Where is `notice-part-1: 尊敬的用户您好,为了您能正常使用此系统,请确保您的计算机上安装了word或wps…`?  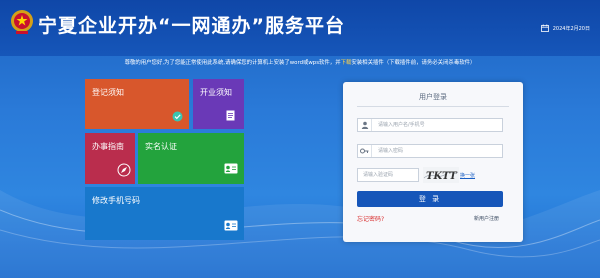 notice-part-1: 尊敬的用户您好,为了您能正常使用此系统,请确保您的计算机上安装了word或wps… is located at coordinates (232, 63).